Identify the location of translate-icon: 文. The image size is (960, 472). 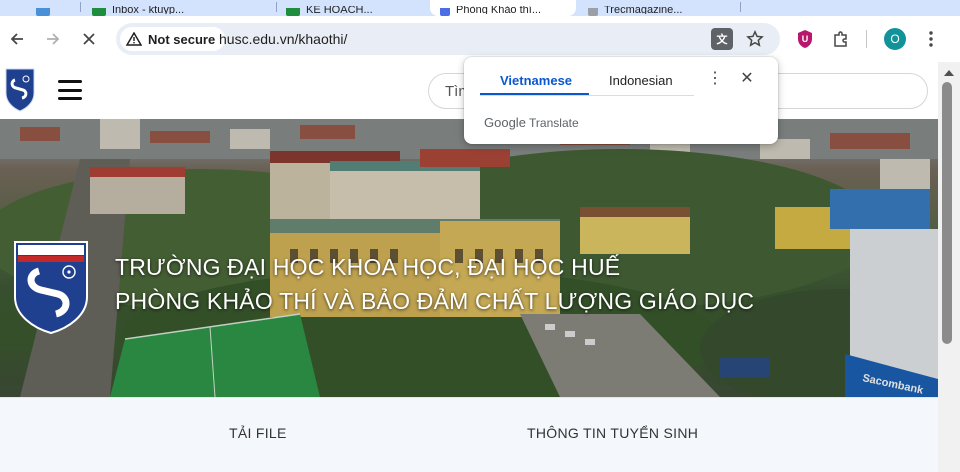
(722, 39).